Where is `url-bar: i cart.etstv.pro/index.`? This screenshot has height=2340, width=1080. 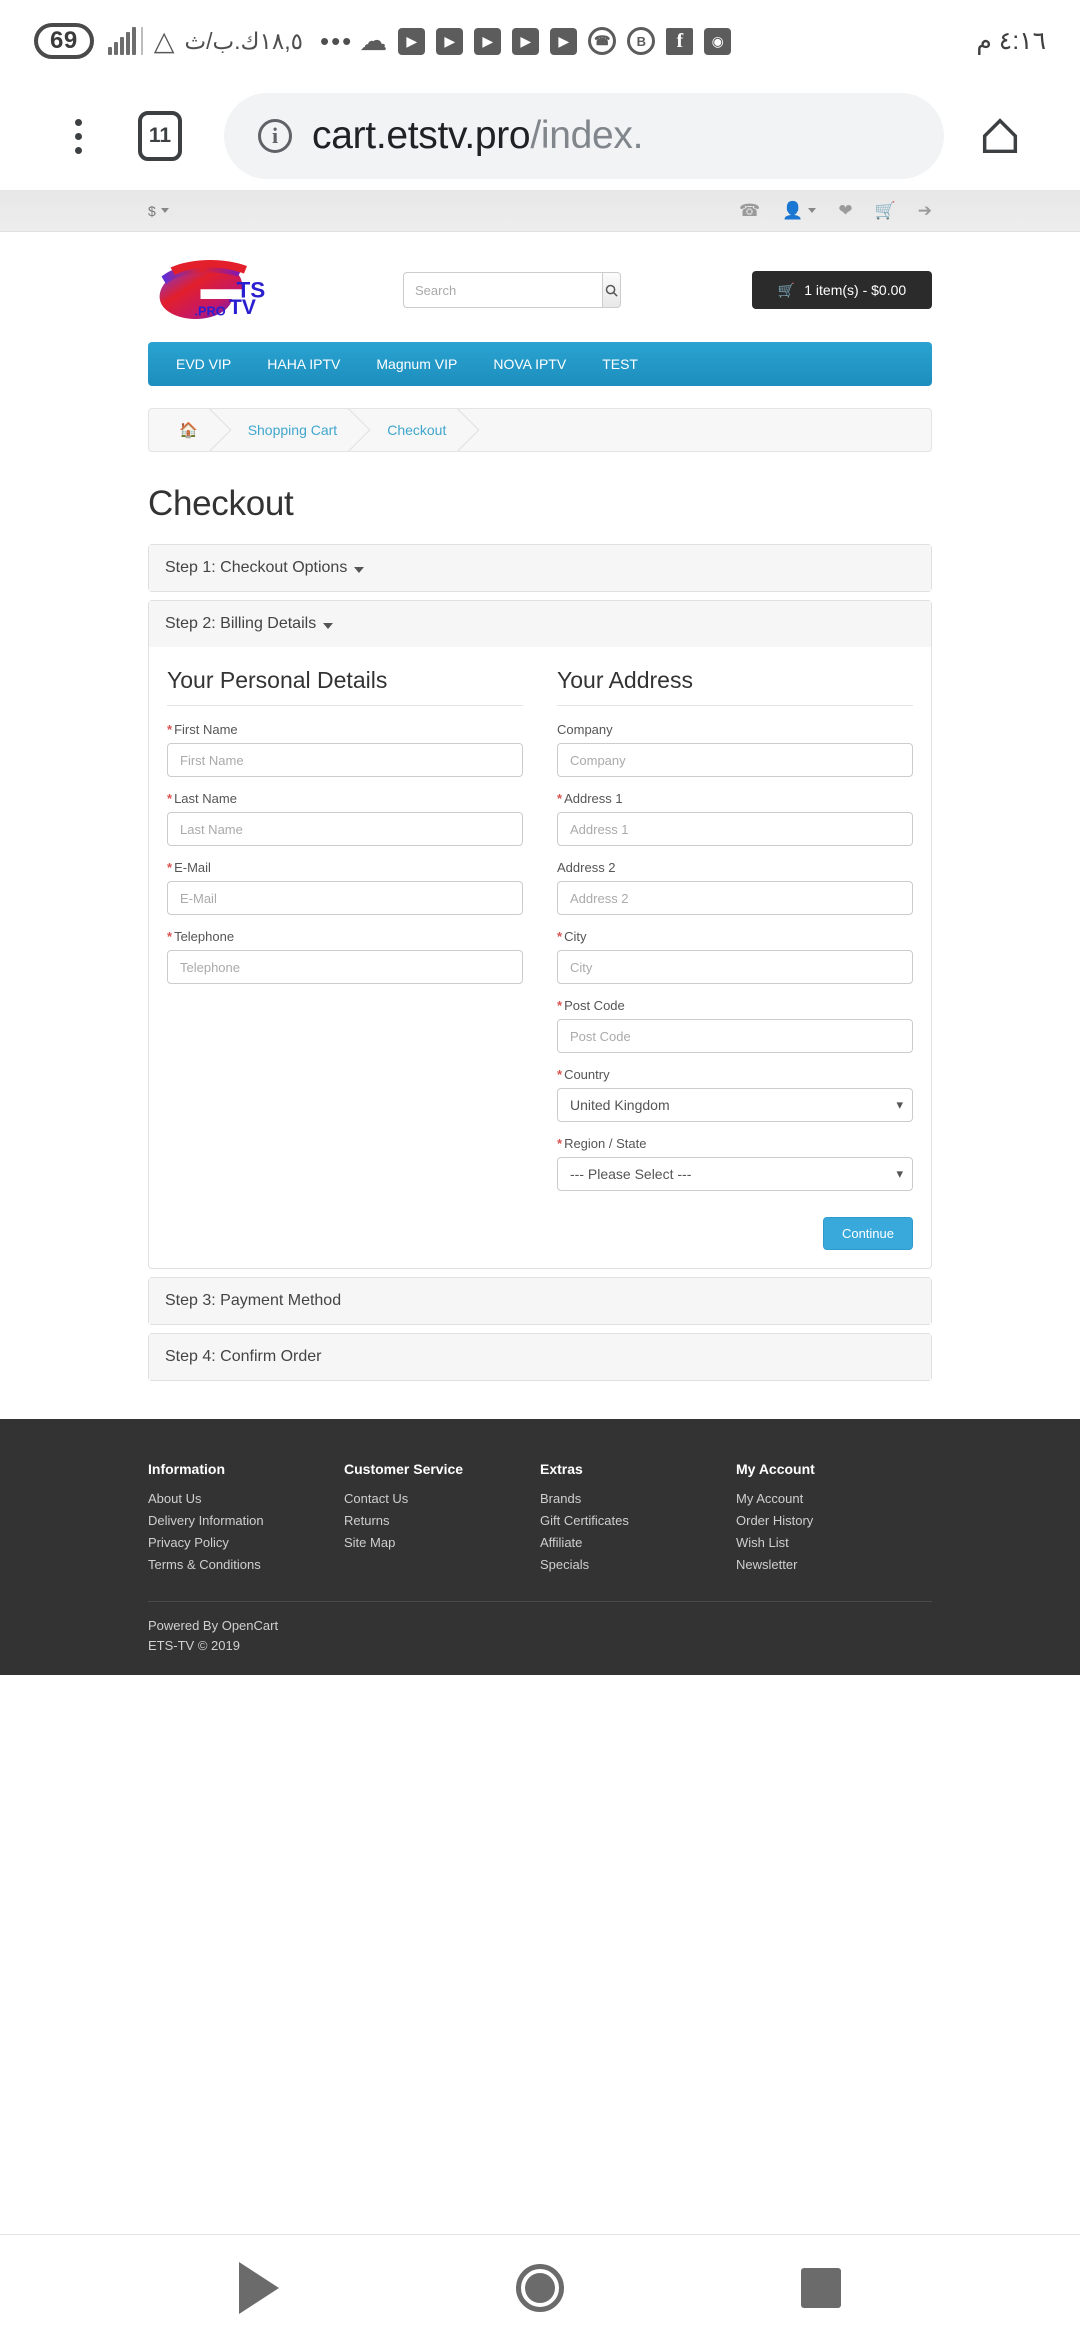
url-bar: i cart.etstv.pro/index. is located at coordinates (584, 136).